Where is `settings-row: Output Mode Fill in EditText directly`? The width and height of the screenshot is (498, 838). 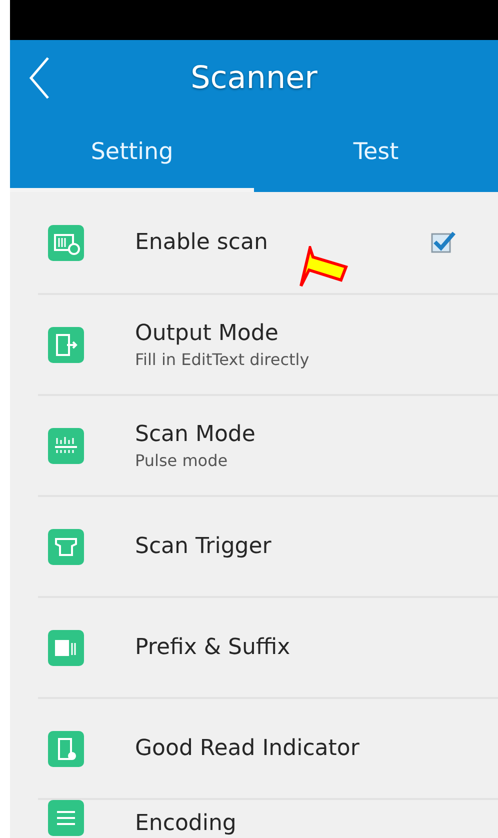 settings-row: Output Mode Fill in EditText directly is located at coordinates (268, 343).